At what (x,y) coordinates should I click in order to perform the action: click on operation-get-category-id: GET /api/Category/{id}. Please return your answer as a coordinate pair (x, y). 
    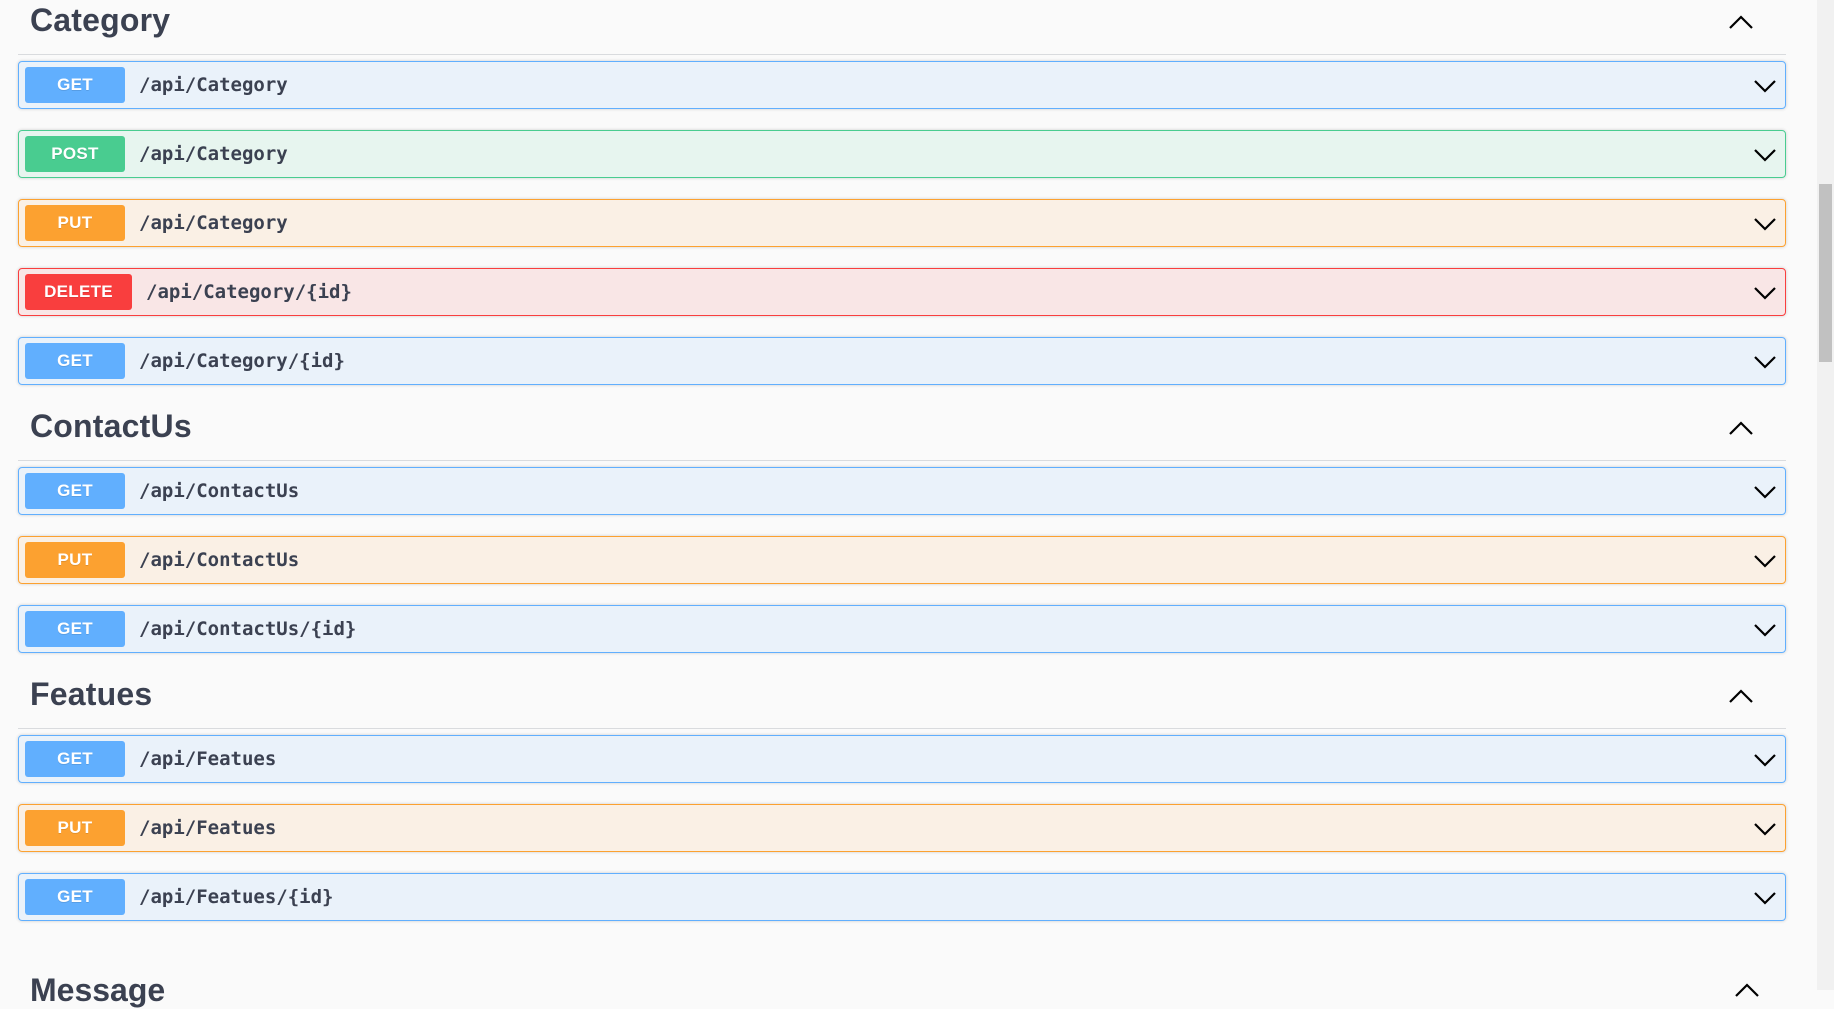
    Looking at the image, I should click on (902, 361).